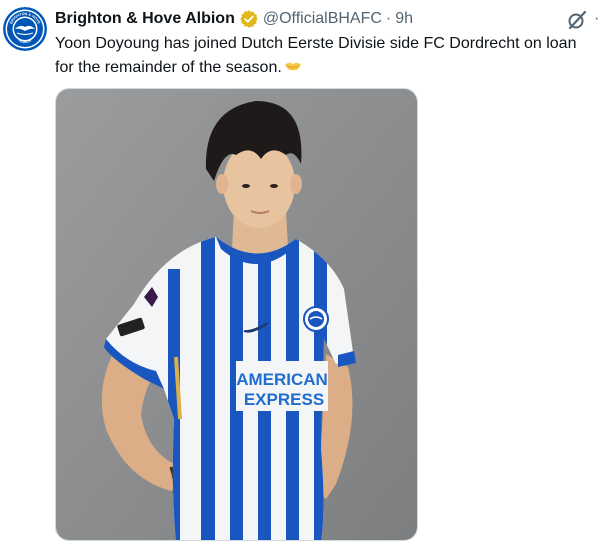 The width and height of the screenshot is (600, 553). What do you see at coordinates (145, 19) in the screenshot?
I see `display-name: Brighton & Hove Albion` at bounding box center [145, 19].